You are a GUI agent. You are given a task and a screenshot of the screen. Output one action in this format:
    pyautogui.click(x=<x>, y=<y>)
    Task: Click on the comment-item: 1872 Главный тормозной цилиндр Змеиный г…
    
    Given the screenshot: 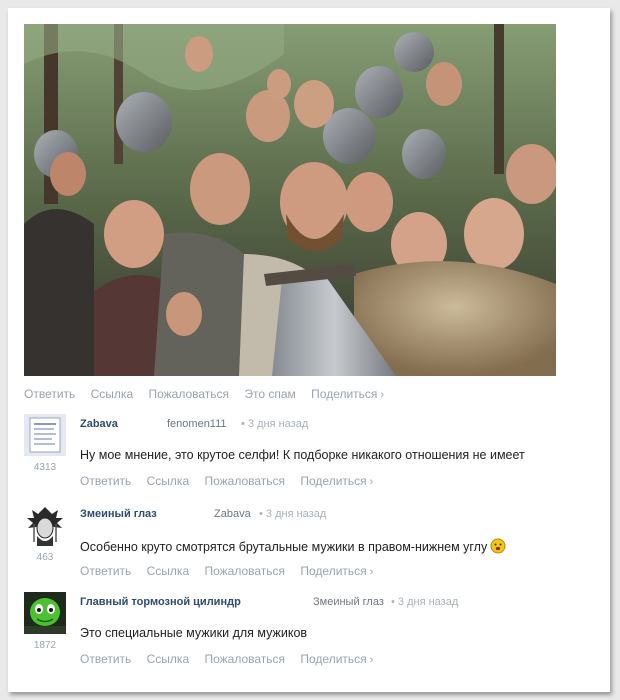 What is the action you would take?
    pyautogui.click(x=314, y=632)
    